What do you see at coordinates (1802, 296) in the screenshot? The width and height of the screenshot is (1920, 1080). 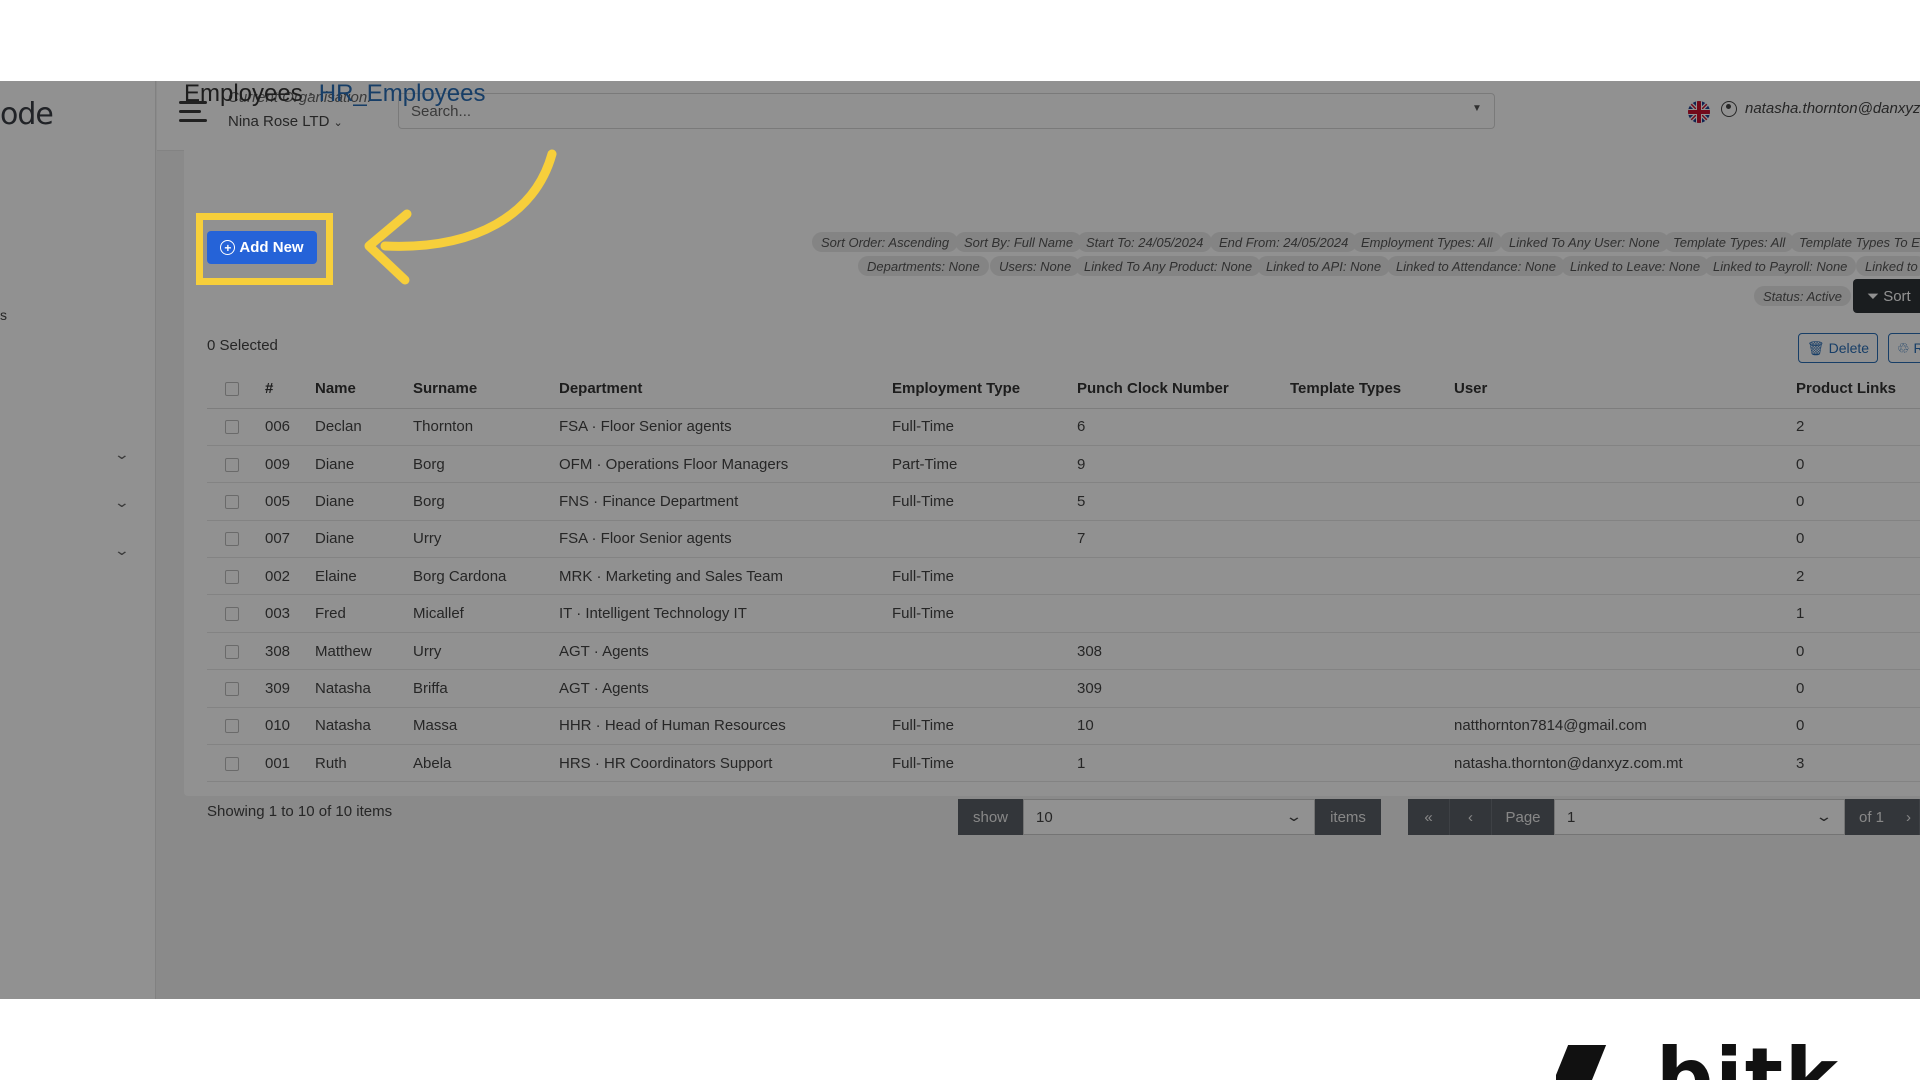 I see `filter-chip: Status: Active` at bounding box center [1802, 296].